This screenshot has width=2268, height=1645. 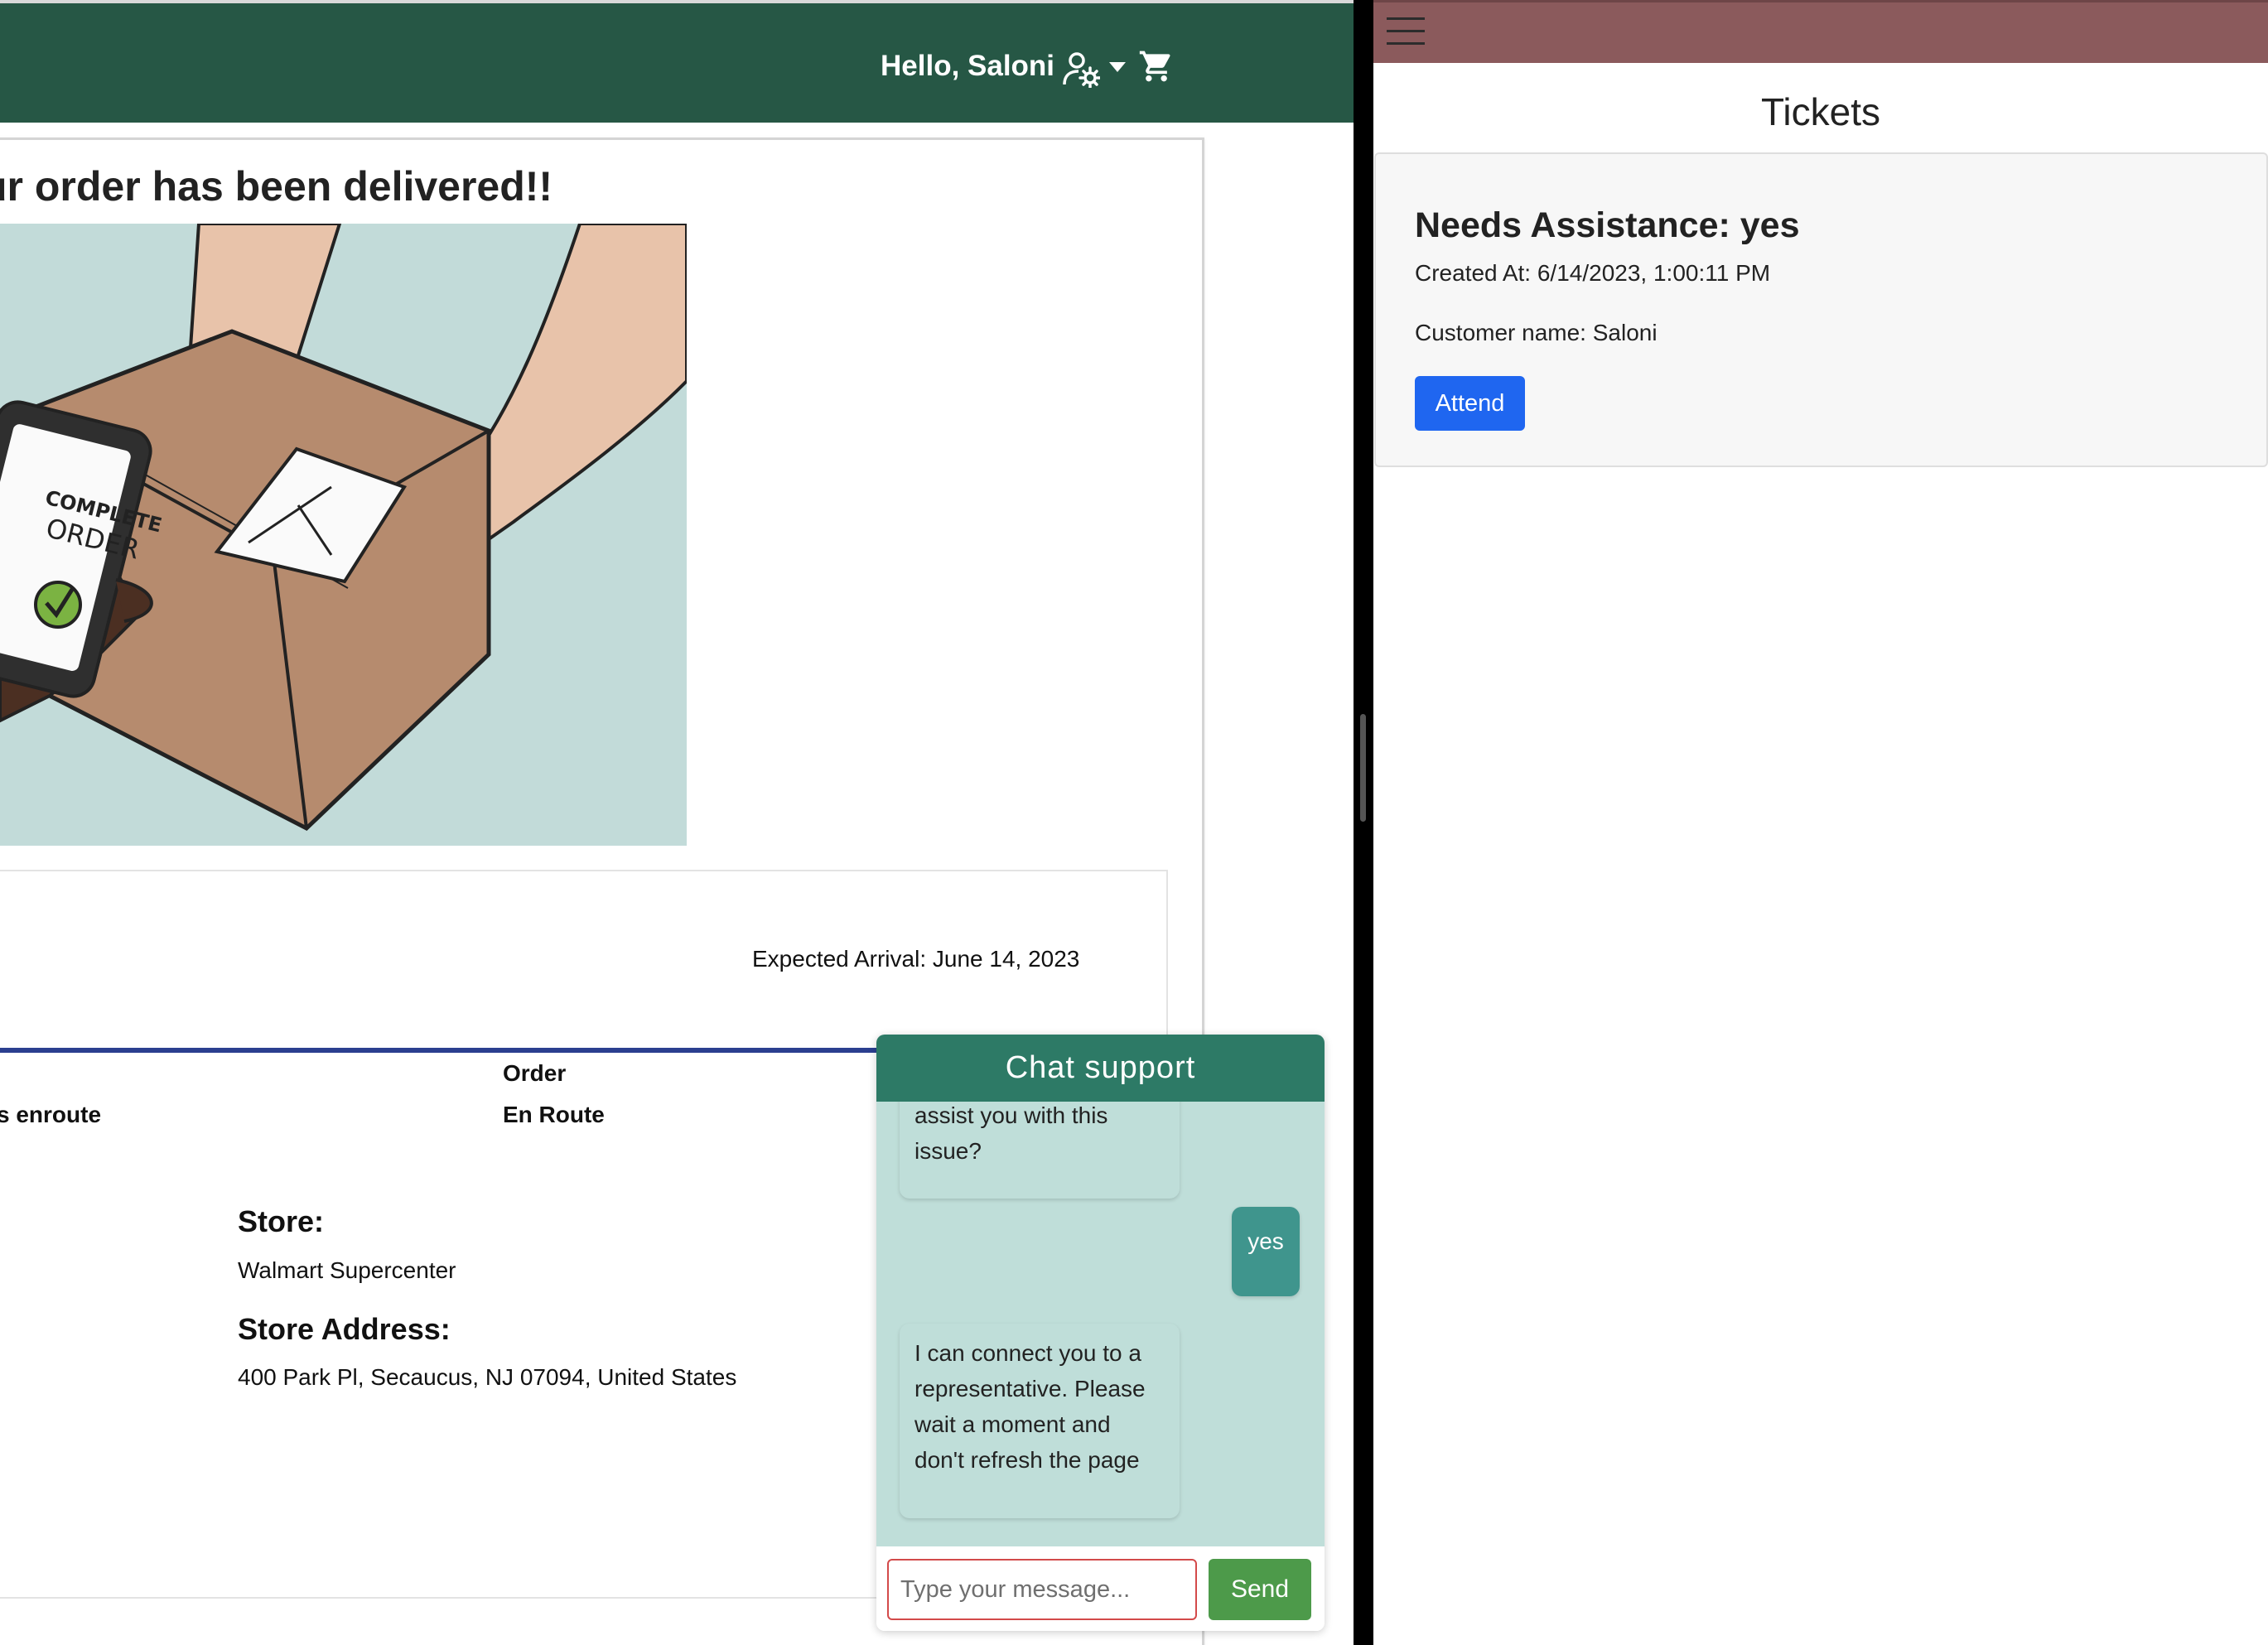 What do you see at coordinates (554, 1114) in the screenshot?
I see `progress-step-status: En Route` at bounding box center [554, 1114].